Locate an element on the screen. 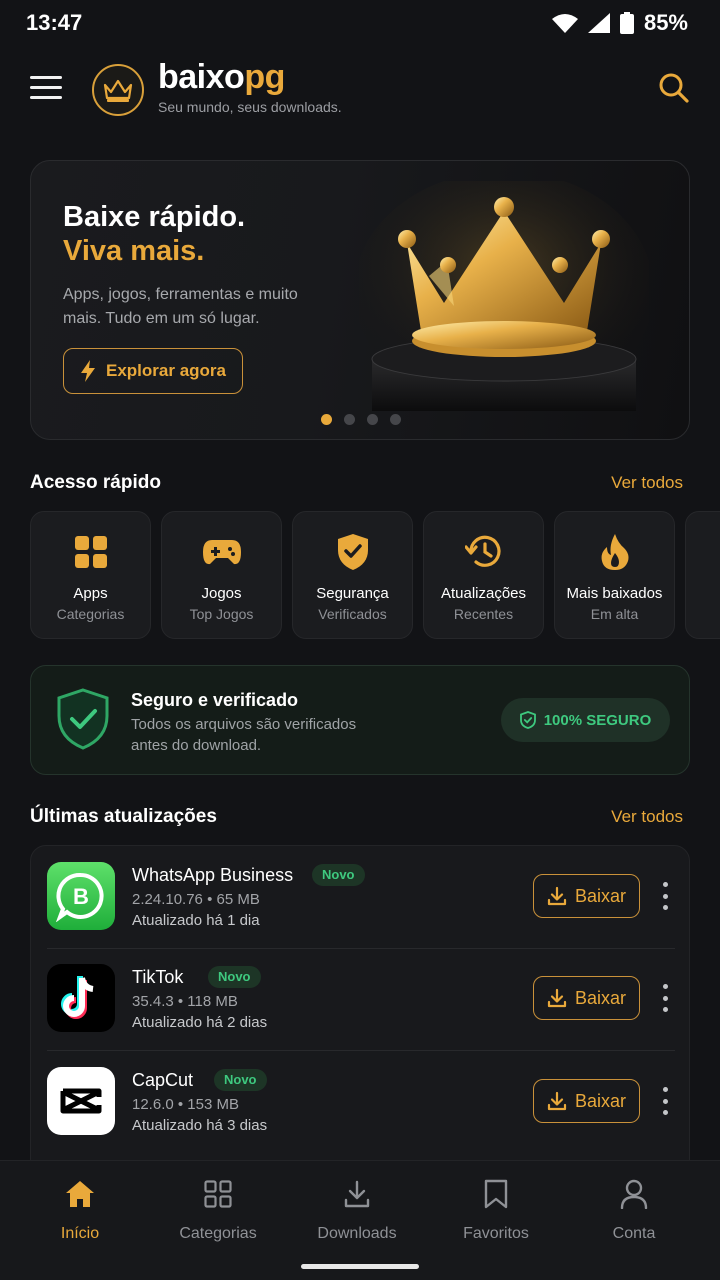  wifi-icon is located at coordinates (564, 23).